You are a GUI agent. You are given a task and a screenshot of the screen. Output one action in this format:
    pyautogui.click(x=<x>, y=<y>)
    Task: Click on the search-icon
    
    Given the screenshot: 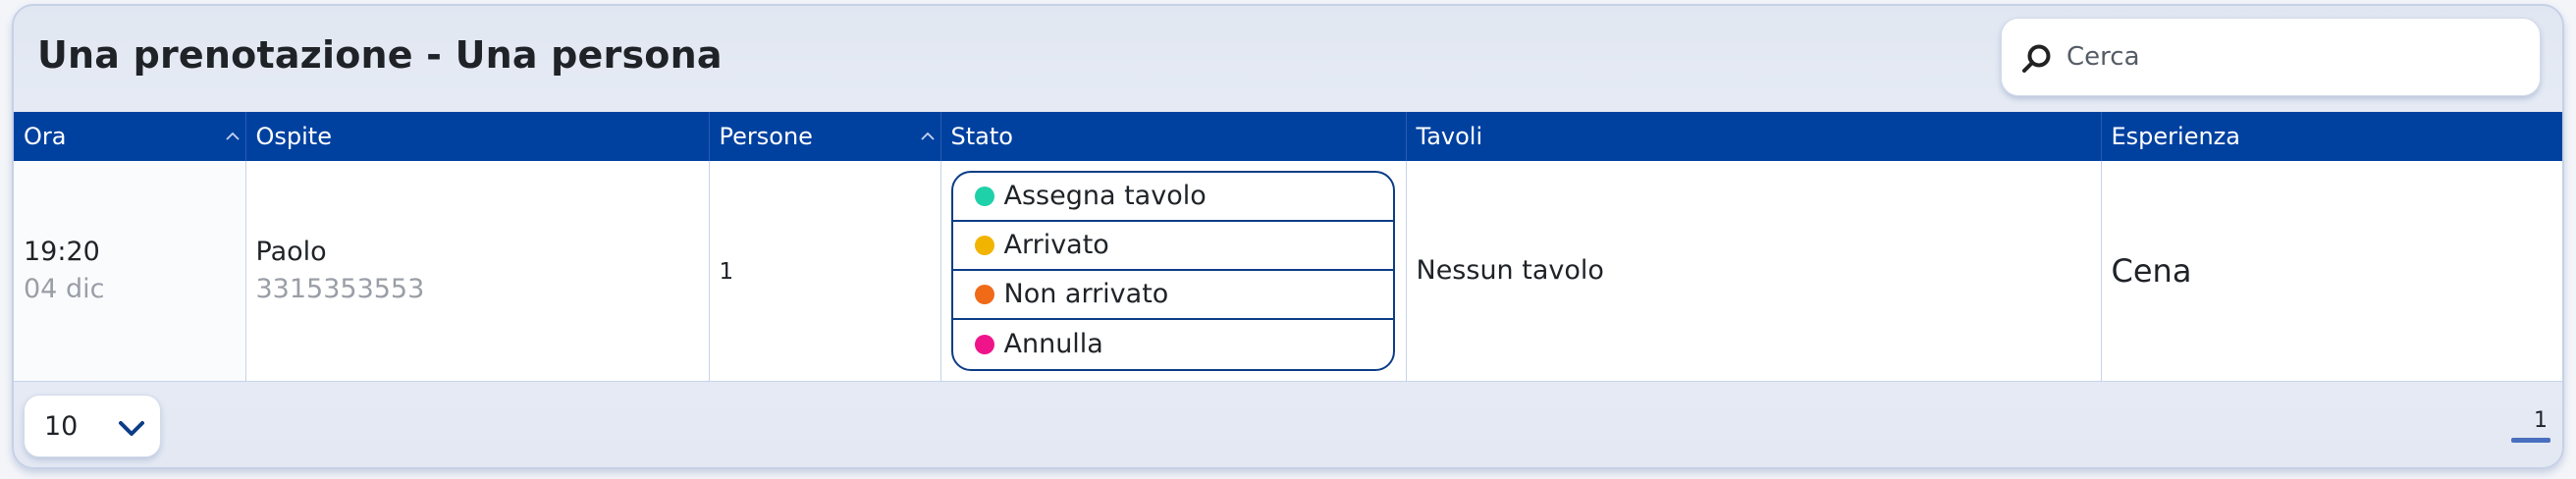 What is the action you would take?
    pyautogui.click(x=2036, y=59)
    